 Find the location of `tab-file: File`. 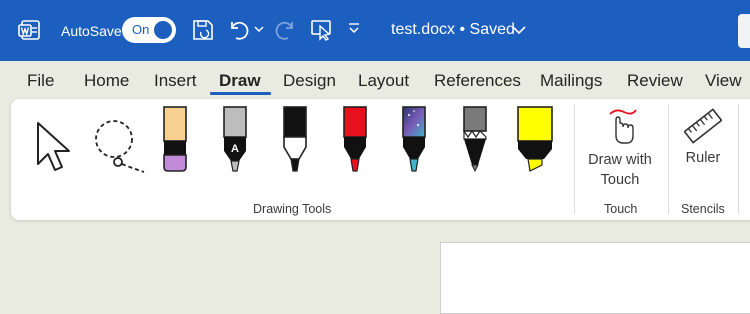

tab-file: File is located at coordinates (40, 81).